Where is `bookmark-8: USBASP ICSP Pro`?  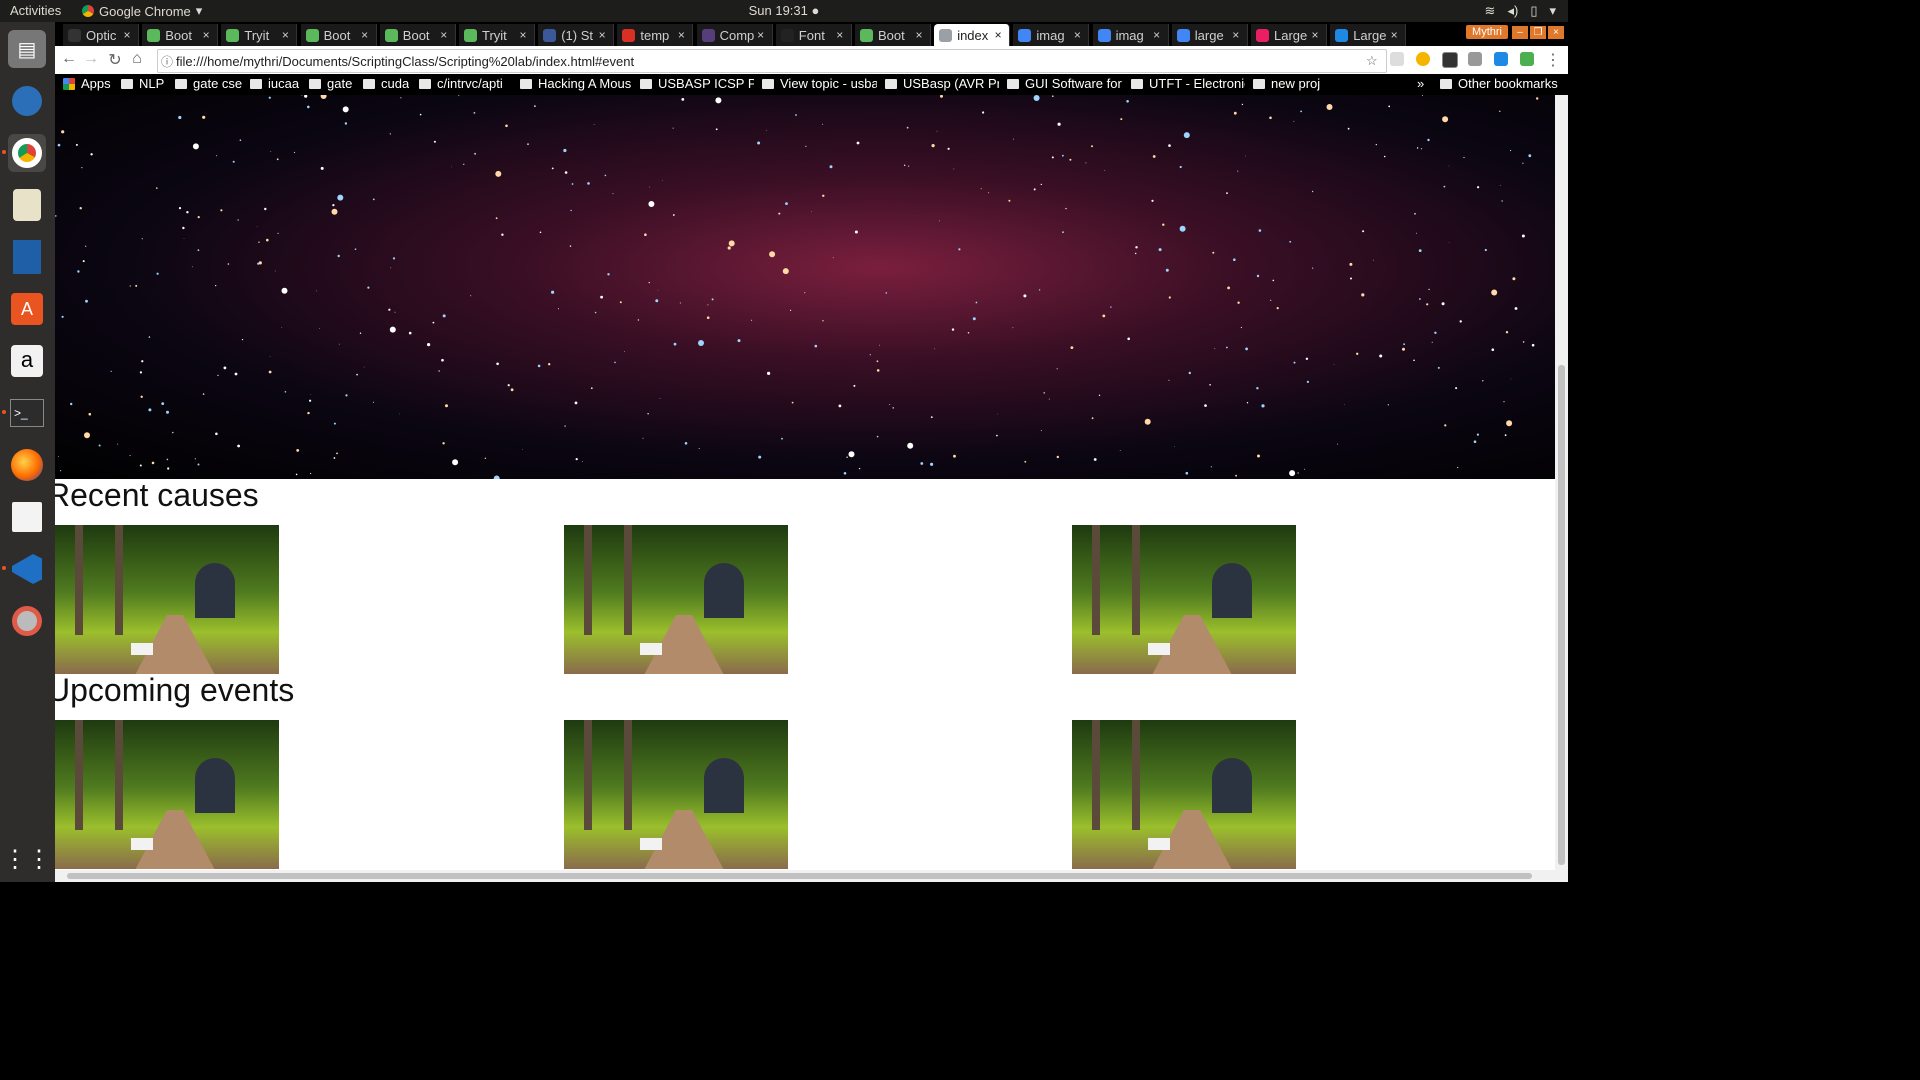
bookmark-8: USBASP ICSP Pro is located at coordinates (697, 83).